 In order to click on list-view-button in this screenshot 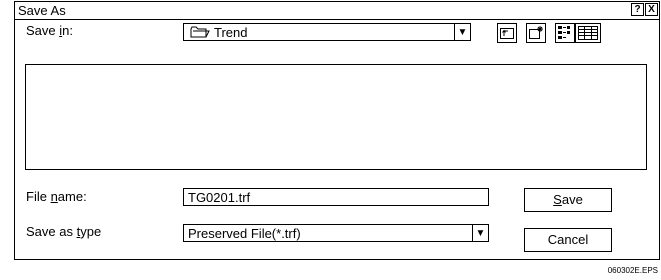, I will do `click(565, 33)`.